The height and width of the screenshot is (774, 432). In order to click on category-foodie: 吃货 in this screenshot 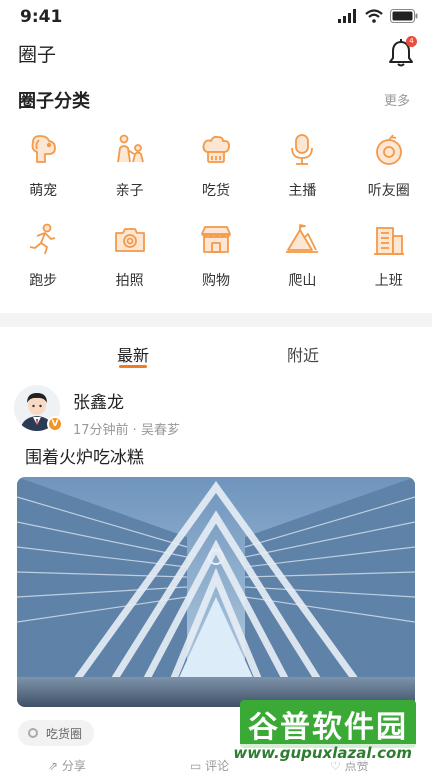, I will do `click(216, 173)`.